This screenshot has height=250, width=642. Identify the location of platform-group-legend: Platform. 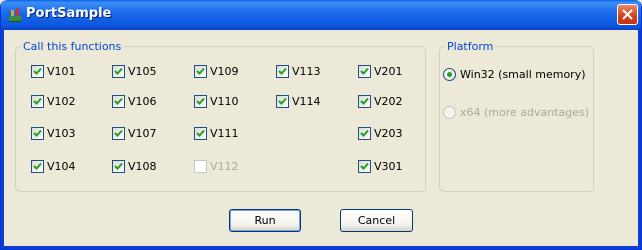
(470, 46).